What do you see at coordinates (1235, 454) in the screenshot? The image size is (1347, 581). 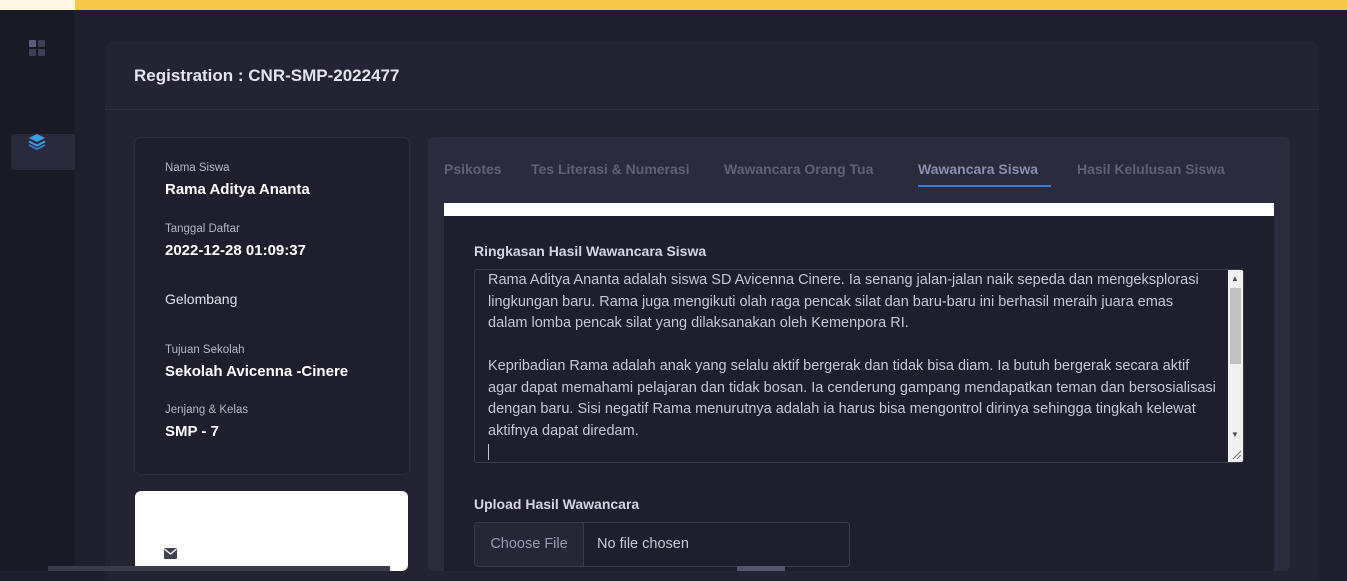 I see `resize-handle-icon` at bounding box center [1235, 454].